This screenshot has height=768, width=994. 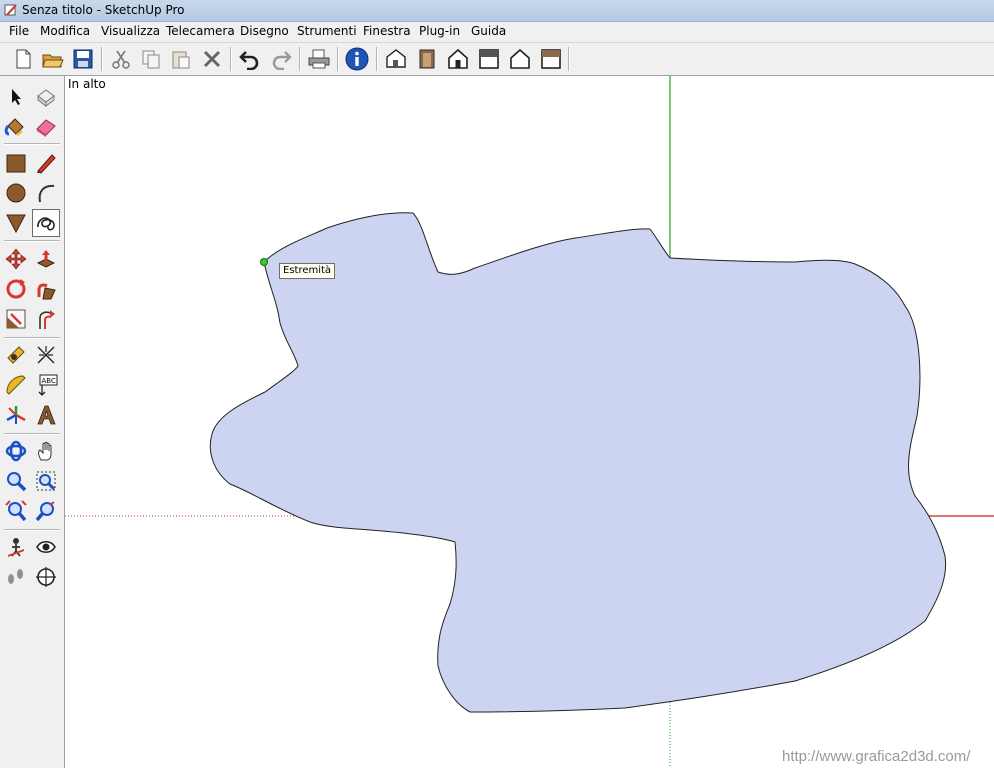 What do you see at coordinates (103, 10) in the screenshot?
I see `window-title: Senza titolo - SketchUp Pro` at bounding box center [103, 10].